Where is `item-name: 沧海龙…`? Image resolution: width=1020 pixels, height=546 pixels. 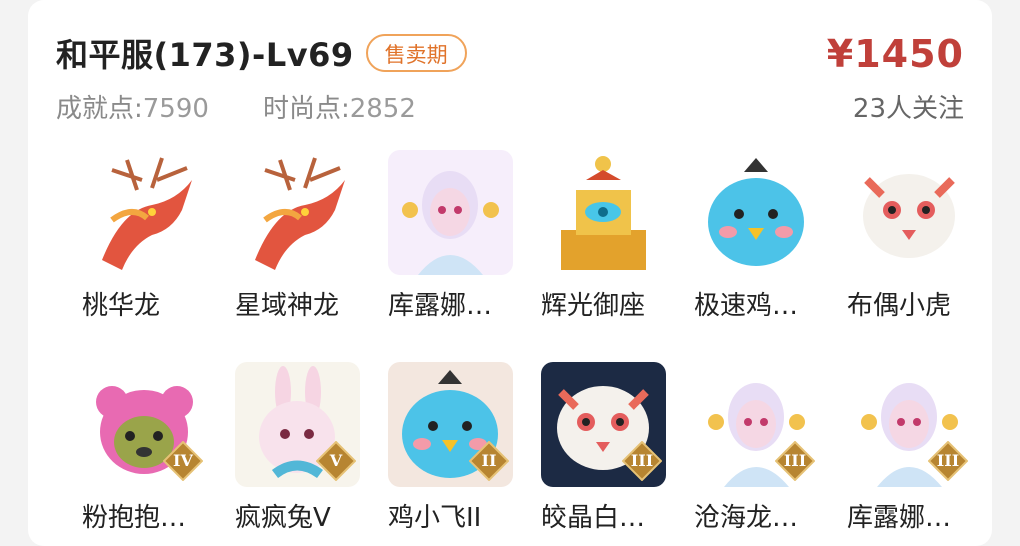 item-name: 沧海龙… is located at coordinates (746, 518).